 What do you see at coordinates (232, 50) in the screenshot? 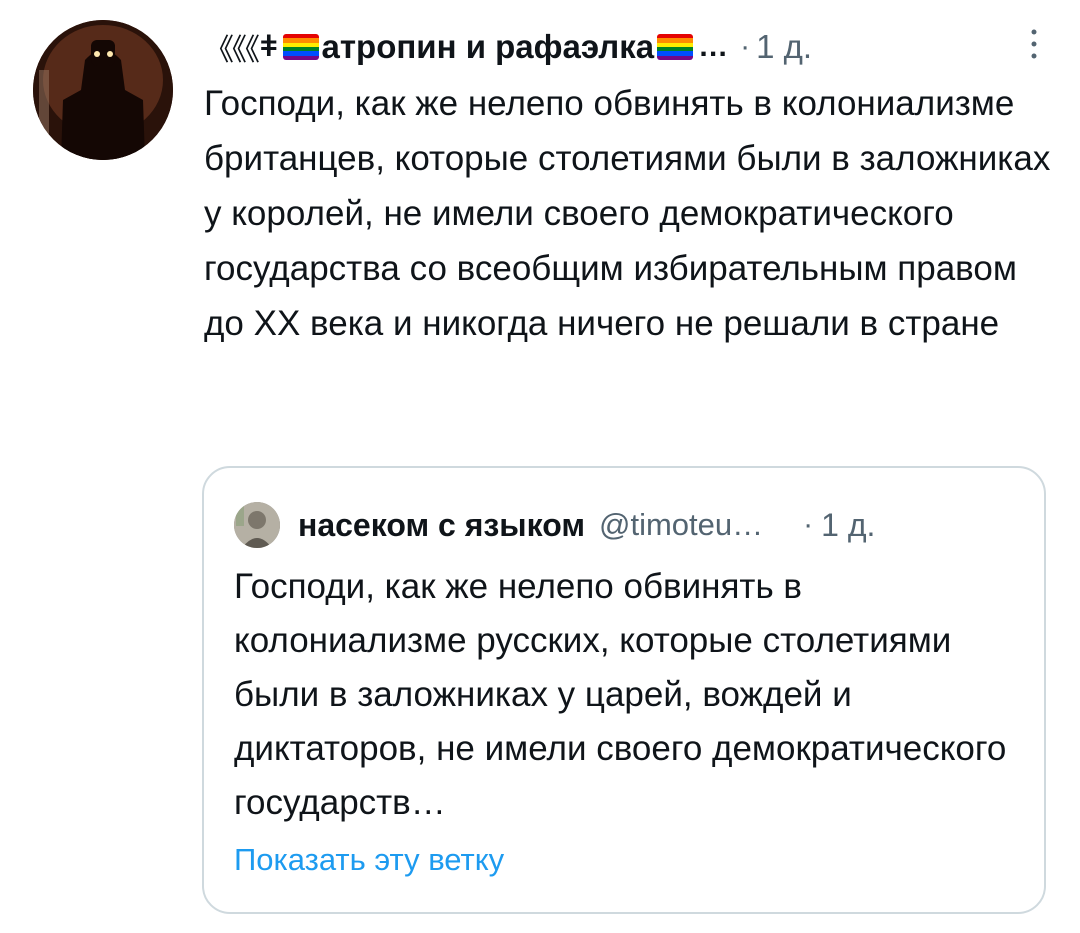
I see `name-prefix-marks: 《《《` at bounding box center [232, 50].